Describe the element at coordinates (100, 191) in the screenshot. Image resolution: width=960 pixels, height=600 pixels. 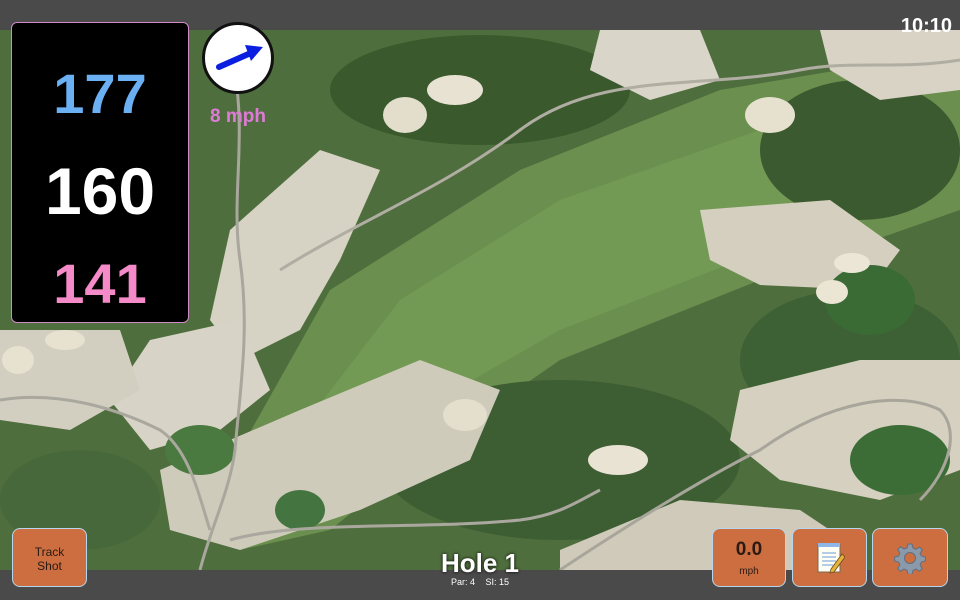
I see `middle-distance: 160` at that location.